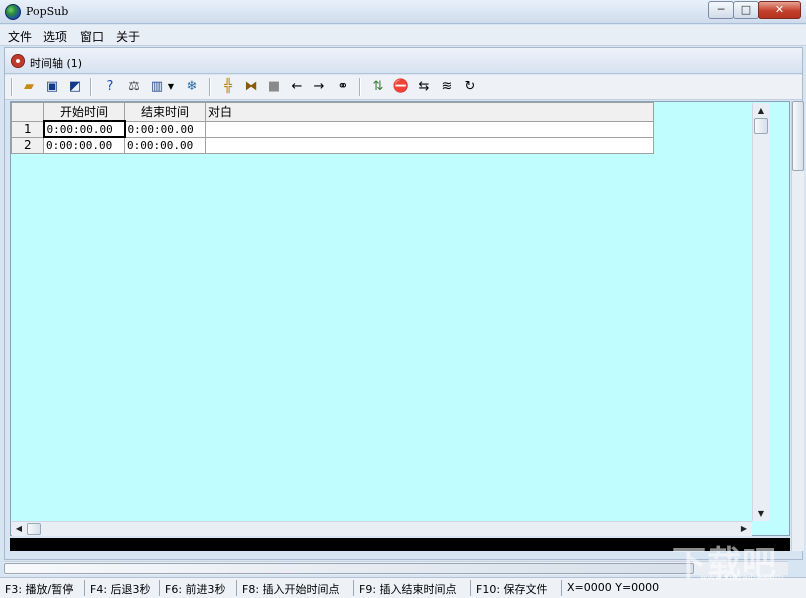  What do you see at coordinates (27, 129) in the screenshot?
I see `row-number: 1` at bounding box center [27, 129].